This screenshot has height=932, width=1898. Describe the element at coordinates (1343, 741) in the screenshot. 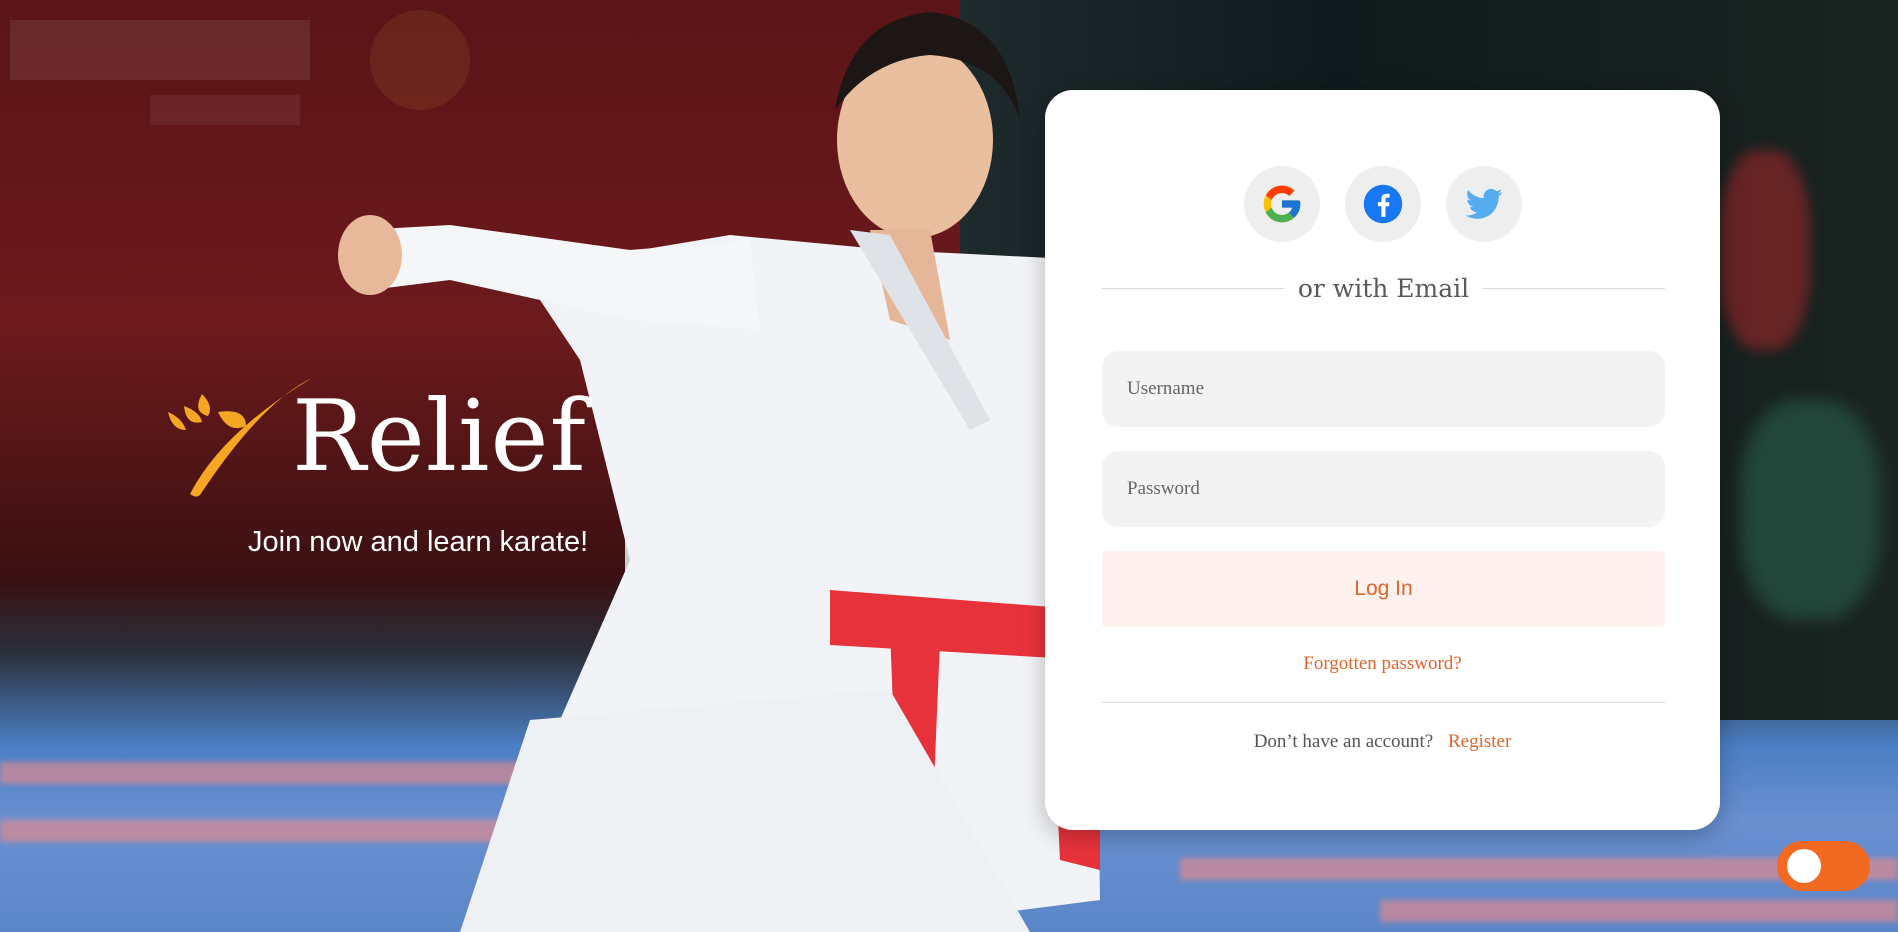

I see `no-account-text: Don’t have an account?` at that location.